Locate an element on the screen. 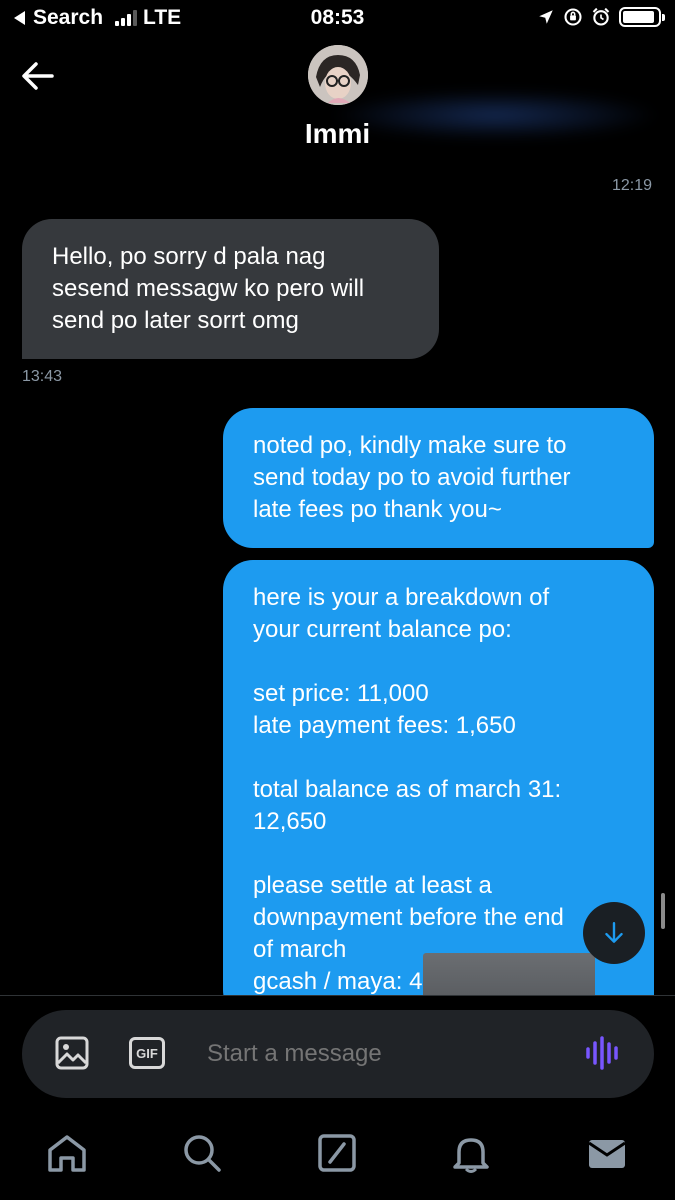 The width and height of the screenshot is (675, 1200). message-input is located at coordinates (387, 1054).